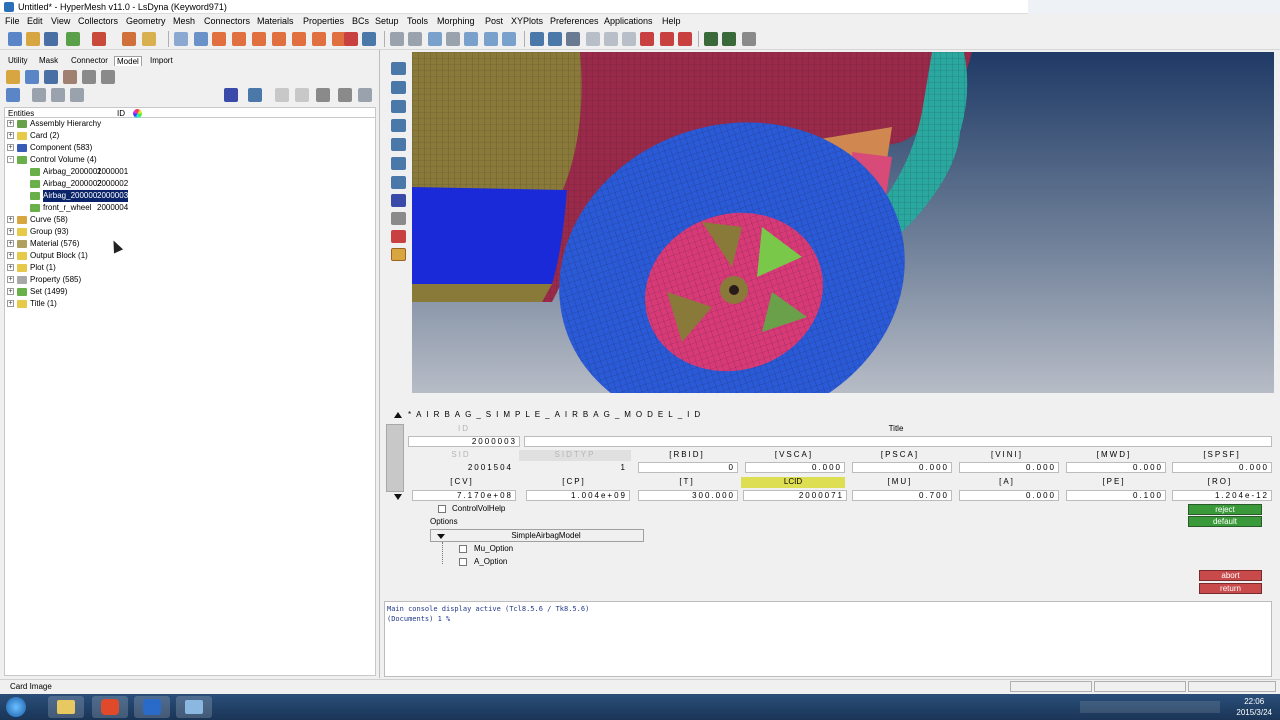 The height and width of the screenshot is (720, 1280). What do you see at coordinates (48, 60) in the screenshot?
I see `tab-mask: Mask` at bounding box center [48, 60].